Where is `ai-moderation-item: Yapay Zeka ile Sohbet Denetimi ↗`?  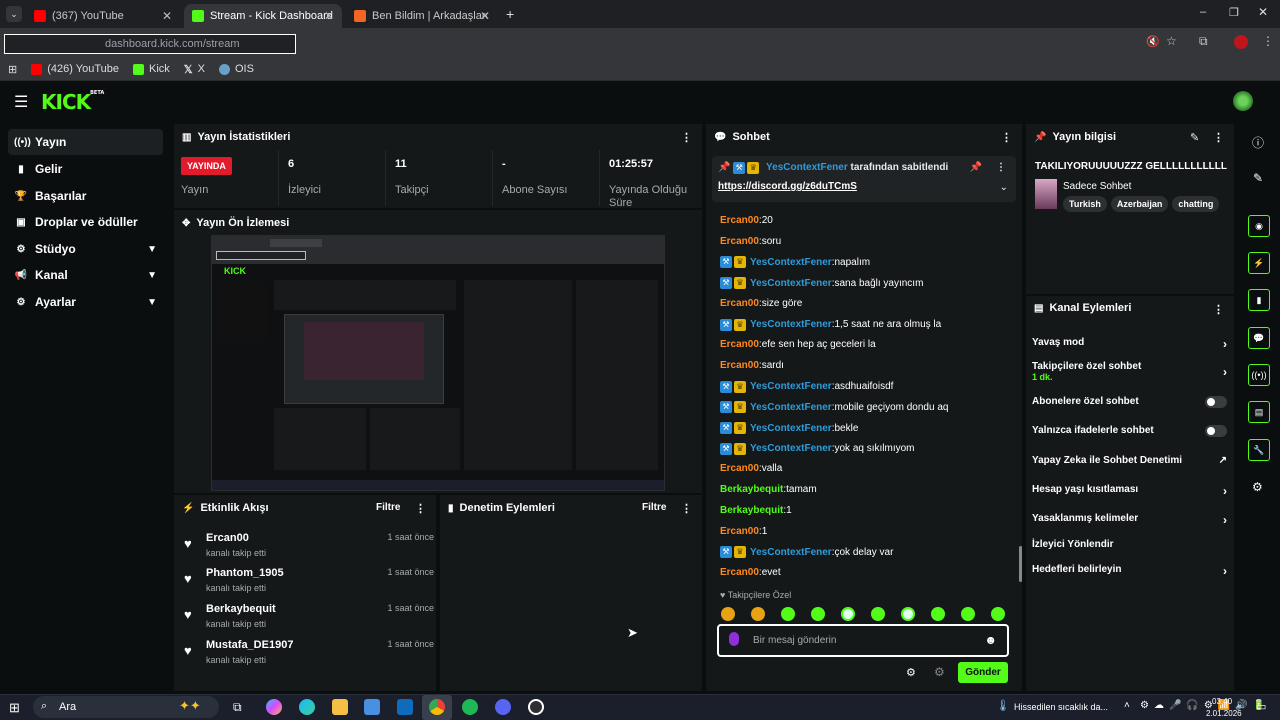
ai-moderation-item: Yapay Zeka ile Sohbet Denetimi ↗ is located at coordinates (1129, 460).